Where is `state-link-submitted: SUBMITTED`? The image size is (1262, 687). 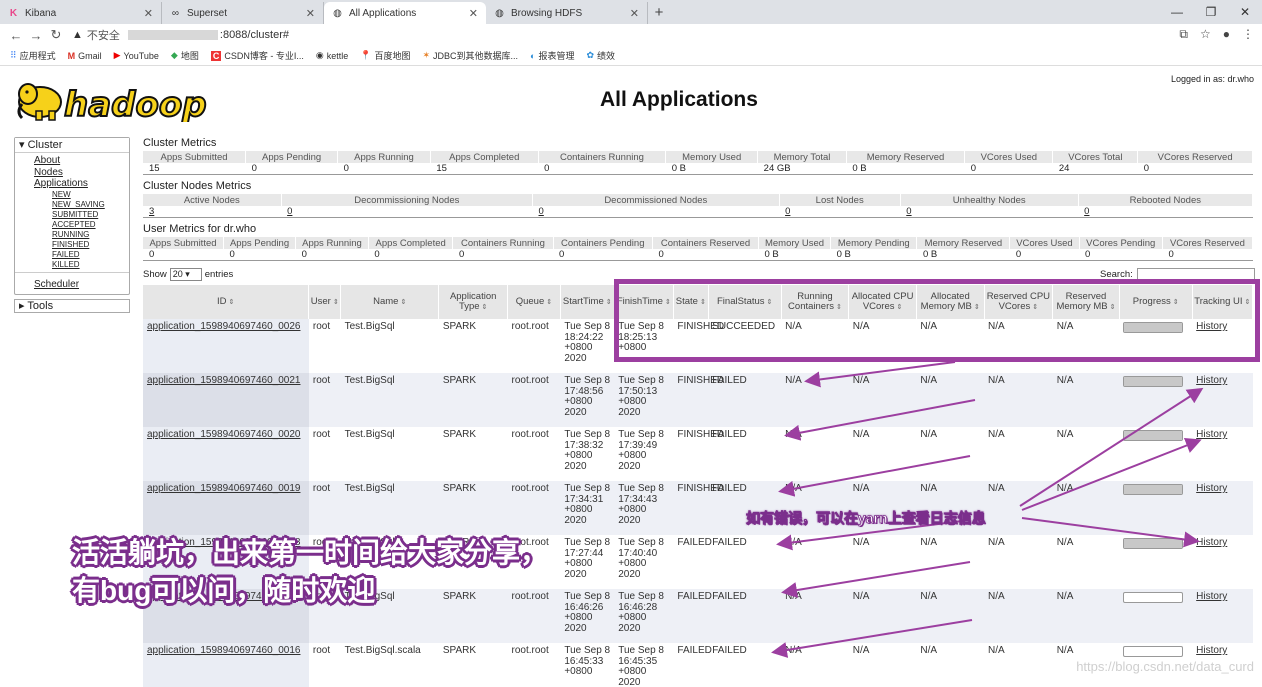
state-link-submitted: SUBMITTED is located at coordinates (90, 215).